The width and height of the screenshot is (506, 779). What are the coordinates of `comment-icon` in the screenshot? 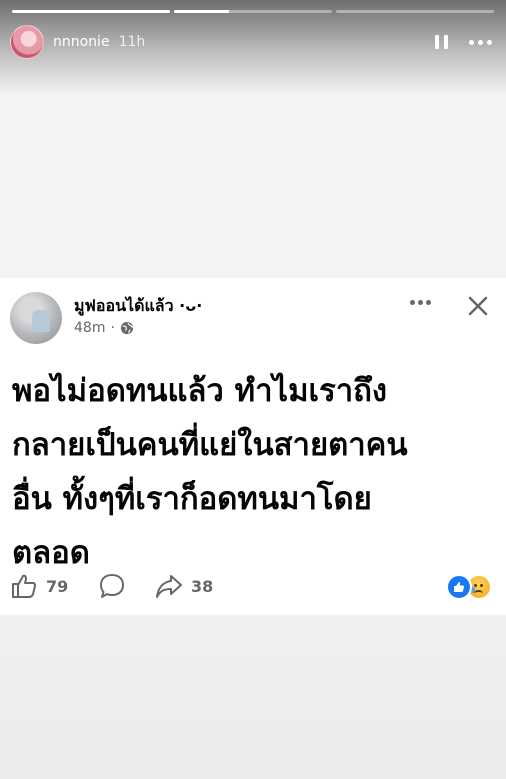 It's located at (112, 586).